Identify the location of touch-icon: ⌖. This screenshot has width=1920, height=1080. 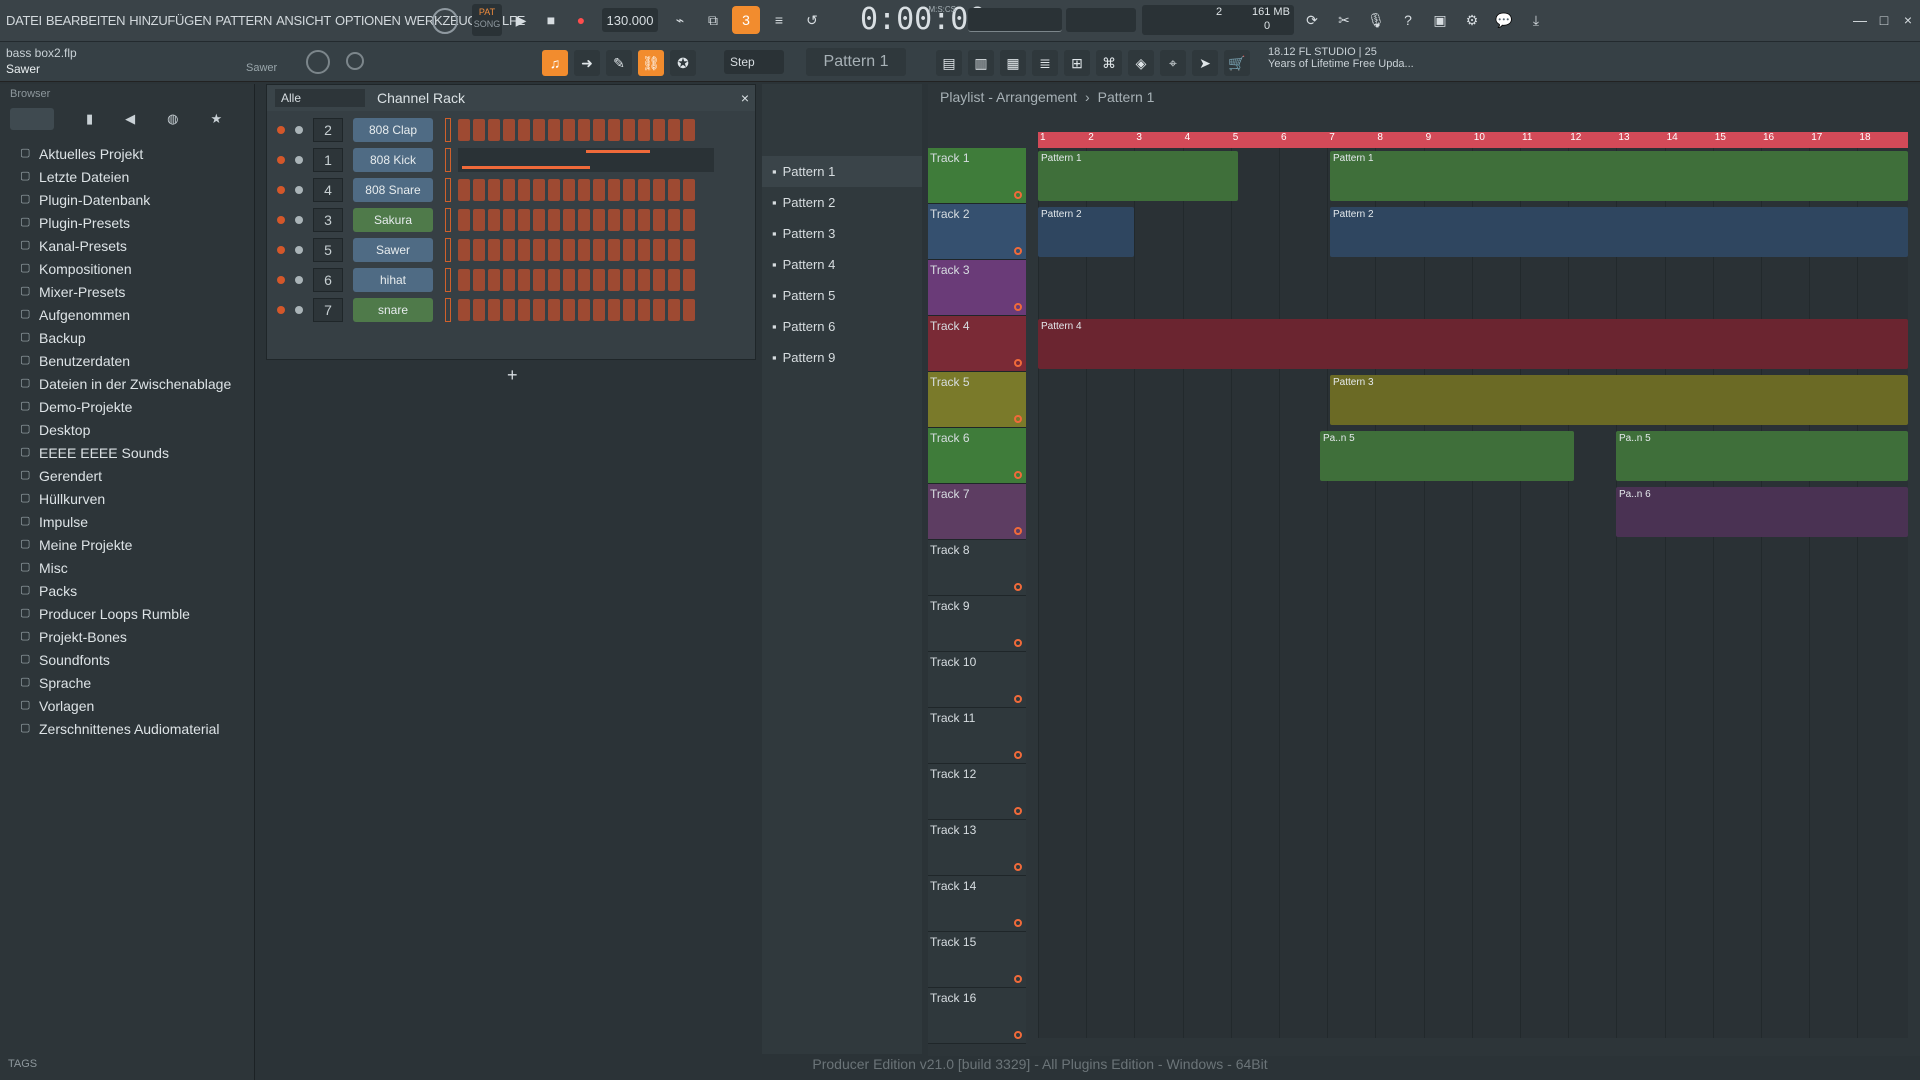
(1173, 63).